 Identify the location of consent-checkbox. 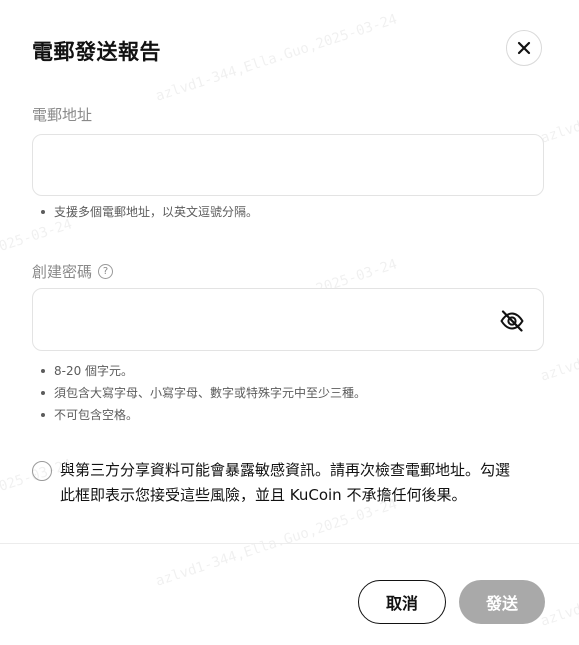
(42, 471).